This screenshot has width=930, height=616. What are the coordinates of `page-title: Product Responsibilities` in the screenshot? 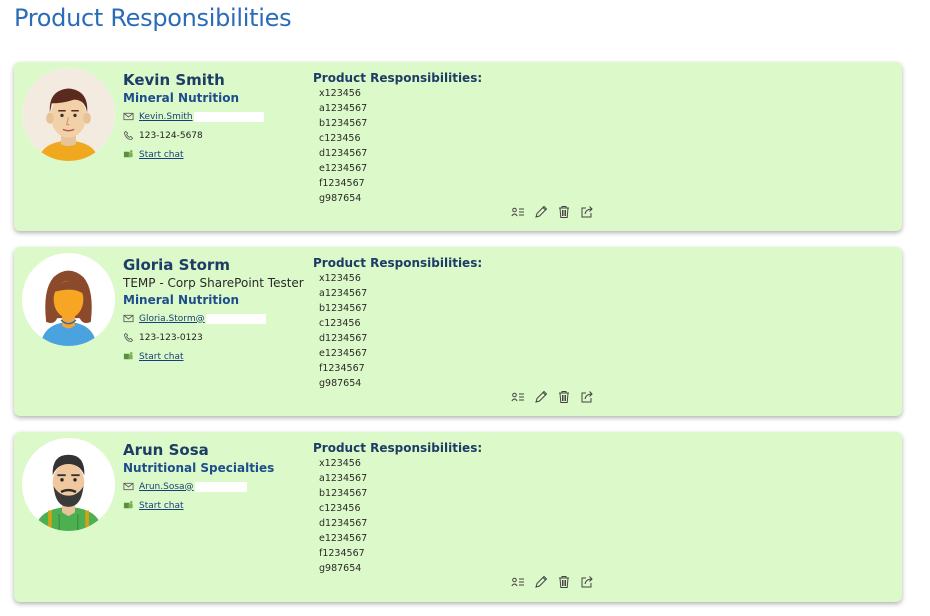 It's located at (153, 18).